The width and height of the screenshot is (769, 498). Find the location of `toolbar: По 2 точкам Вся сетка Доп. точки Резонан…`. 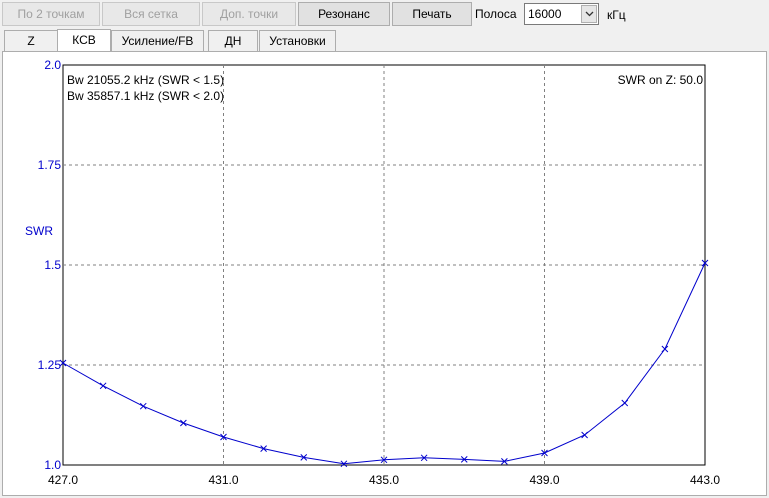

toolbar: По 2 точкам Вся сетка Доп. точки Резонан… is located at coordinates (384, 14).